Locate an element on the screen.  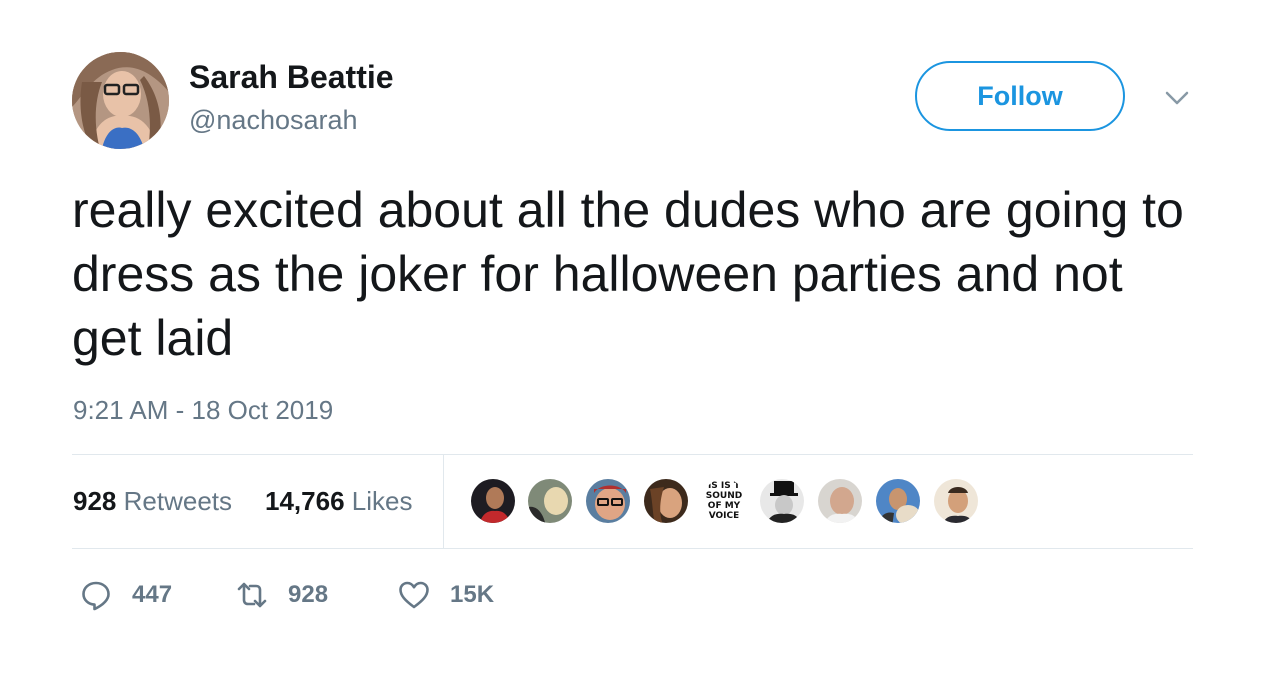
likes-label: Likes is located at coordinates (382, 501).